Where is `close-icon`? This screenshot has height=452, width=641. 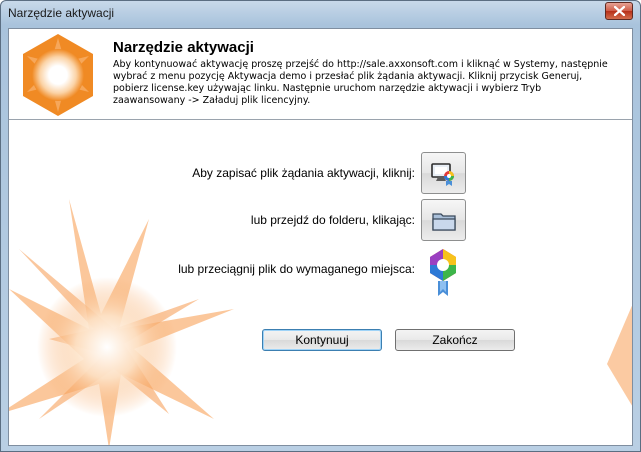
close-icon is located at coordinates (619, 11).